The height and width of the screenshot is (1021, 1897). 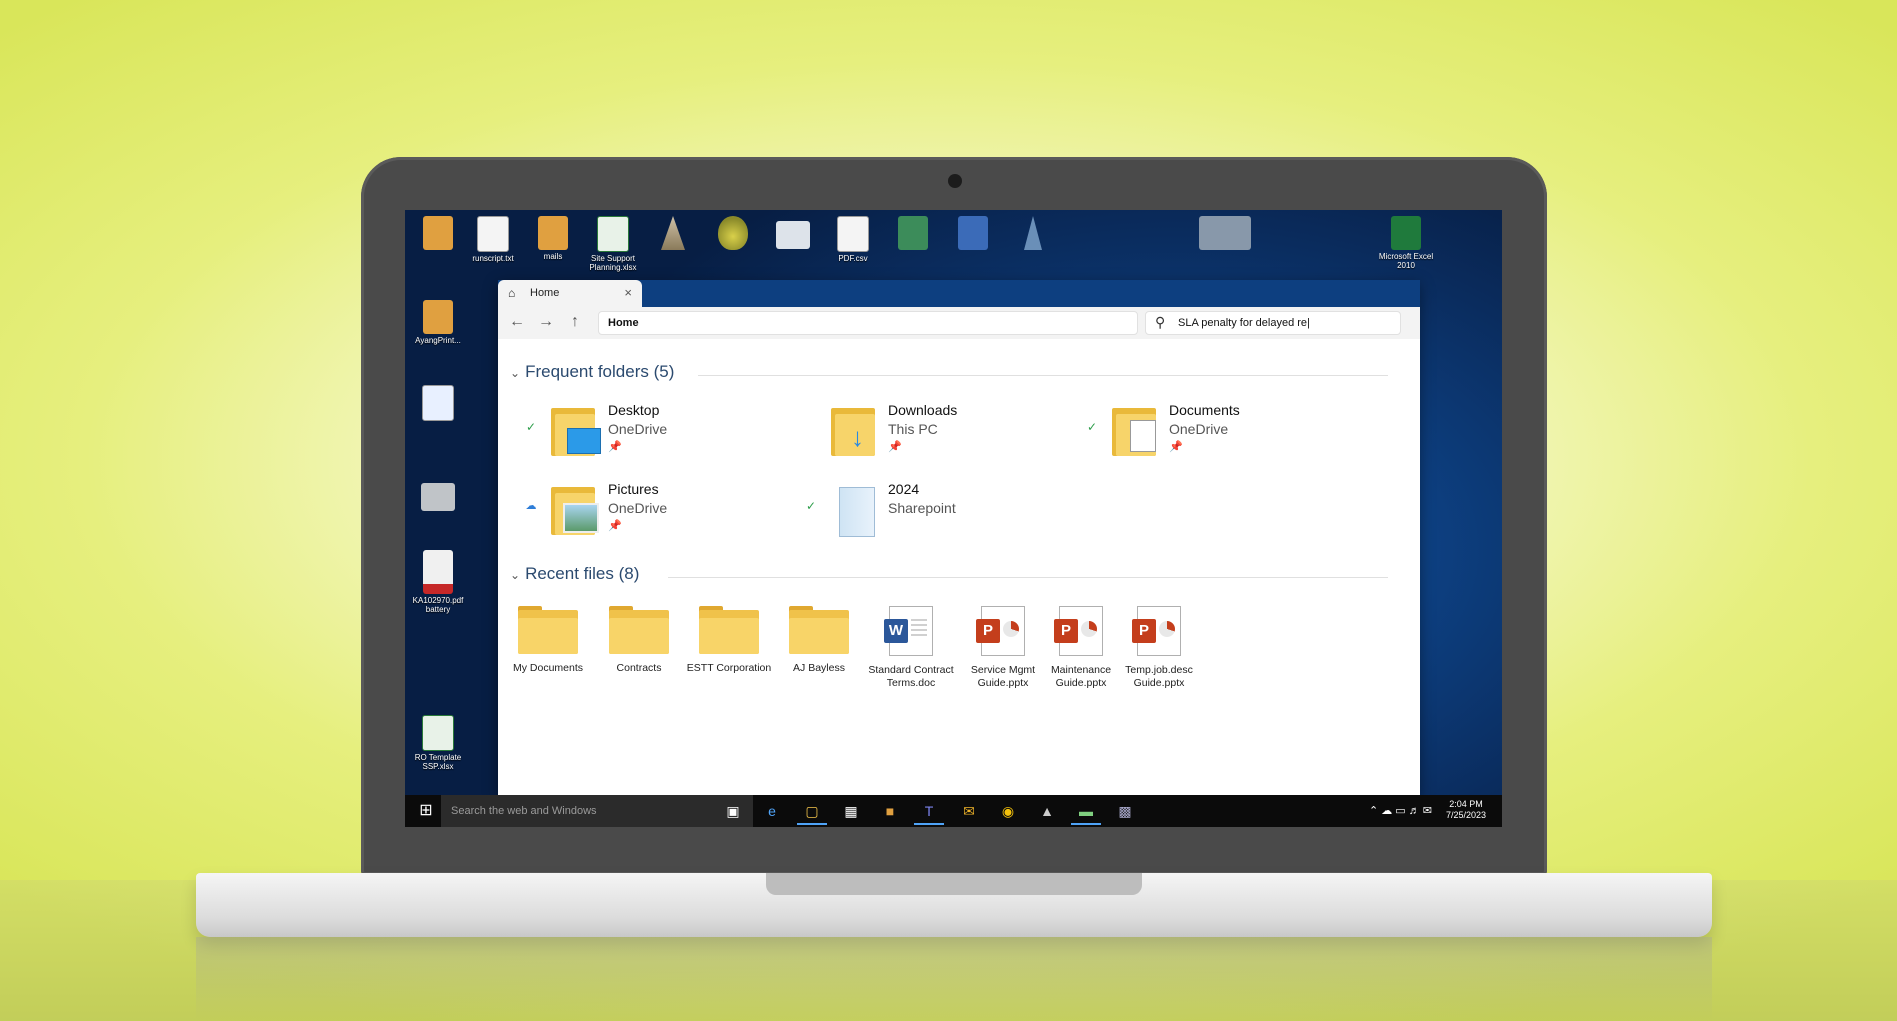 I want to click on back-arrow-icon: ←, so click(x=517, y=322).